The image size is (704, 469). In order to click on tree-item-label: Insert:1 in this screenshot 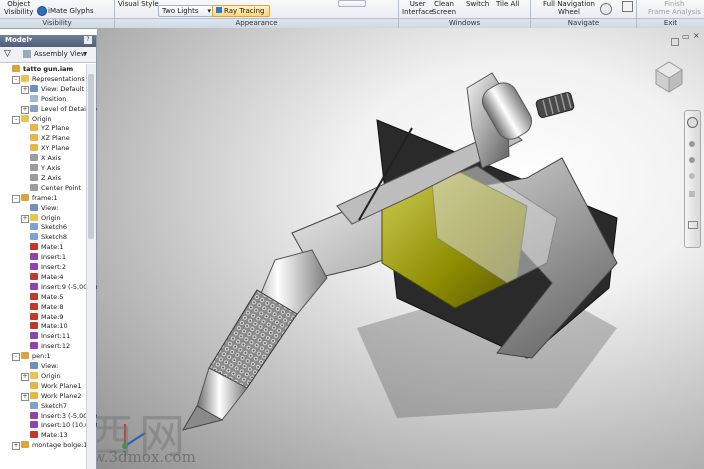, I will do `click(53, 257)`.